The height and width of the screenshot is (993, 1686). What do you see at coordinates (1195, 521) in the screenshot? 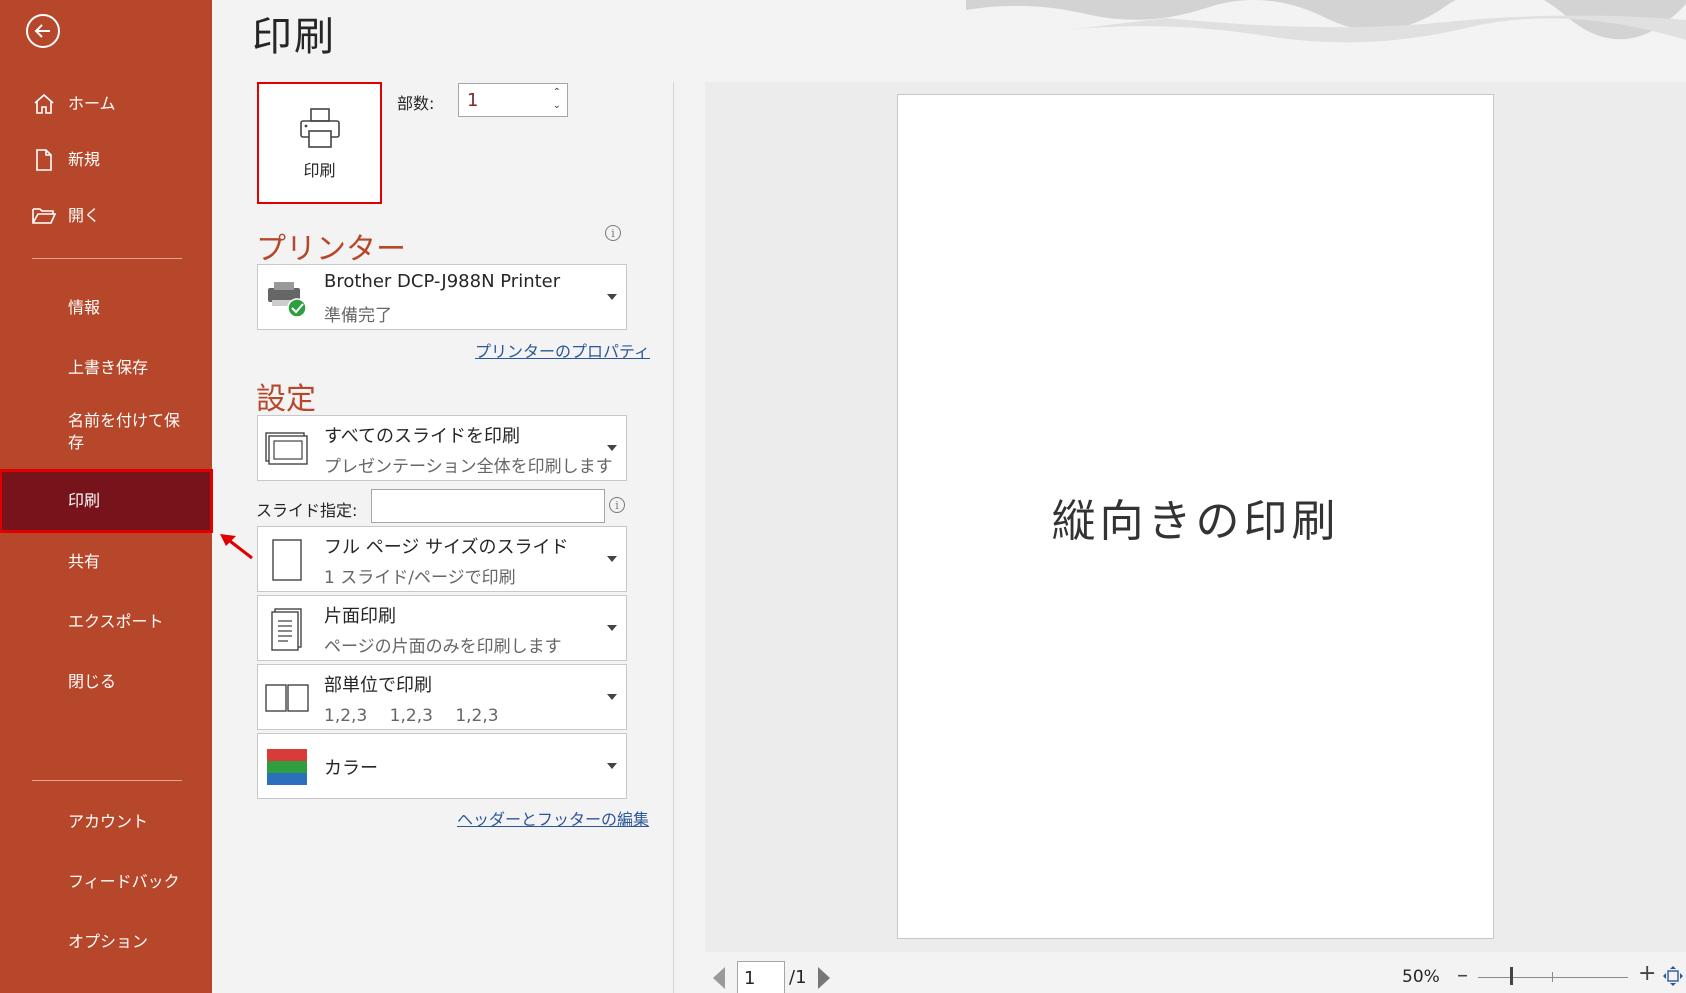
I see `preview-slide-text: 縦向きの印刷` at bounding box center [1195, 521].